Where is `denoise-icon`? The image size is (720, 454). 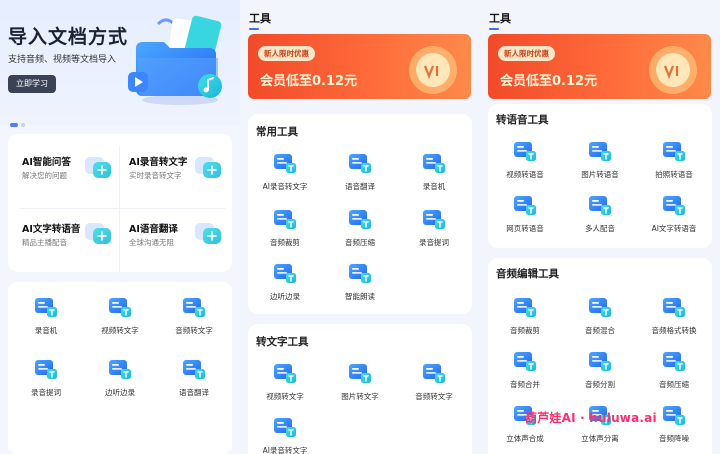
denoise-icon is located at coordinates (674, 415).